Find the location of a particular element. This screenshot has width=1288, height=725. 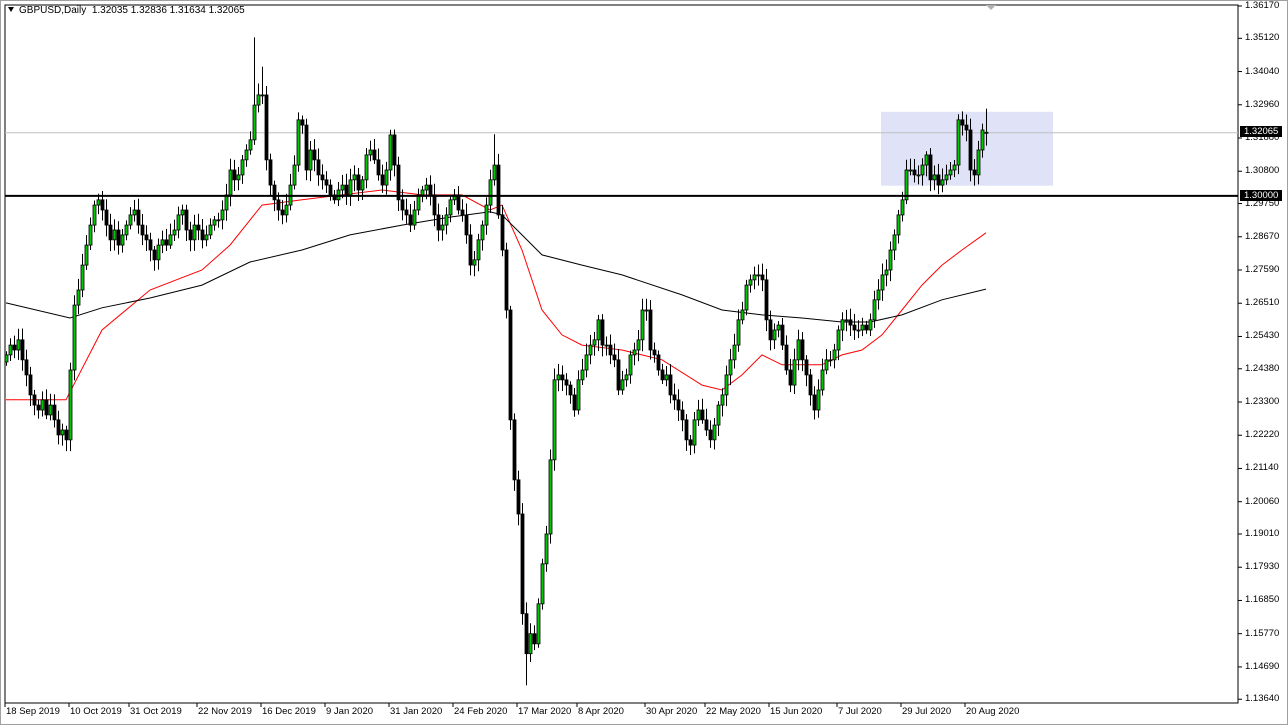

price-tick-label: 1.19010 is located at coordinates (1262, 533).